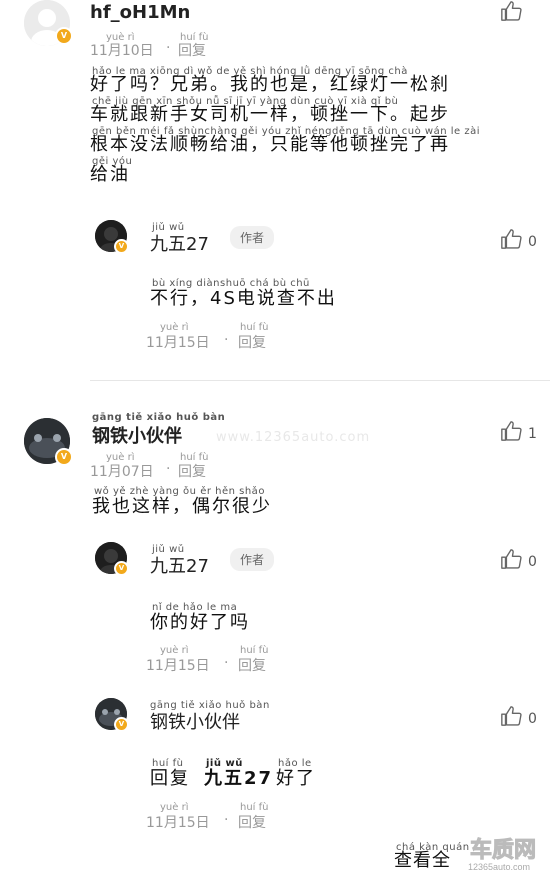  I want to click on comment-text-line: 根本没法顺畅给油，只能等他顿挫完了再, so click(270, 144).